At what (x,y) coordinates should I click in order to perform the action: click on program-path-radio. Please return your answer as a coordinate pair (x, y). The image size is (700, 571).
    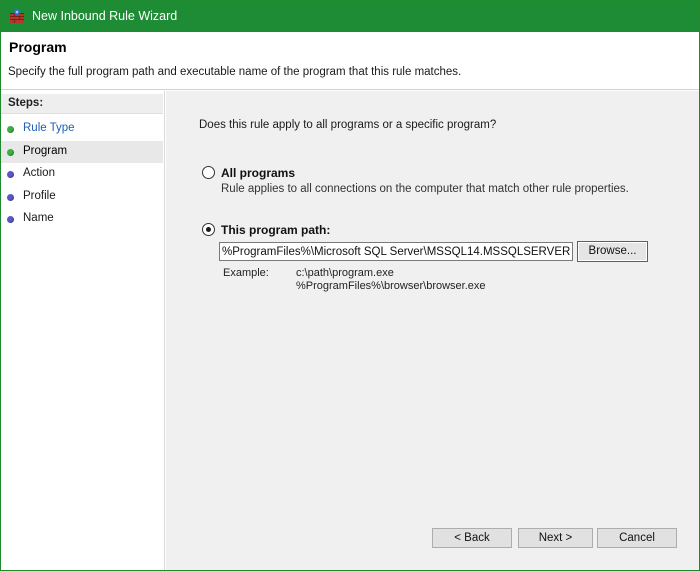
    Looking at the image, I should click on (208, 229).